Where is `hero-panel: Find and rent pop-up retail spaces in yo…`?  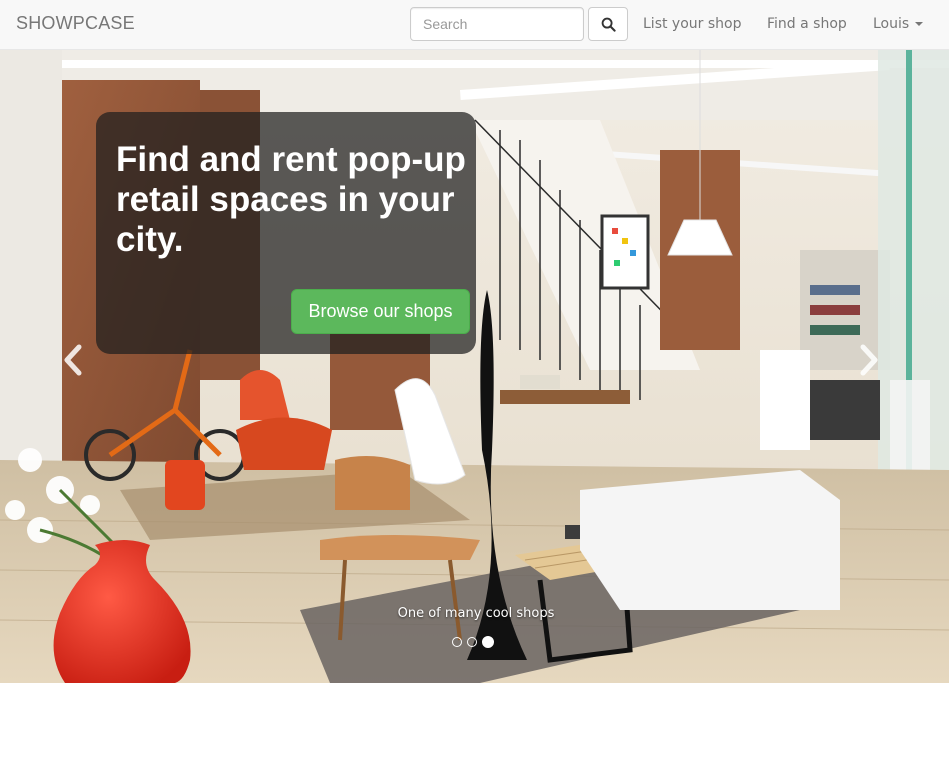
hero-panel: Find and rent pop-up retail spaces in yo… is located at coordinates (286, 233).